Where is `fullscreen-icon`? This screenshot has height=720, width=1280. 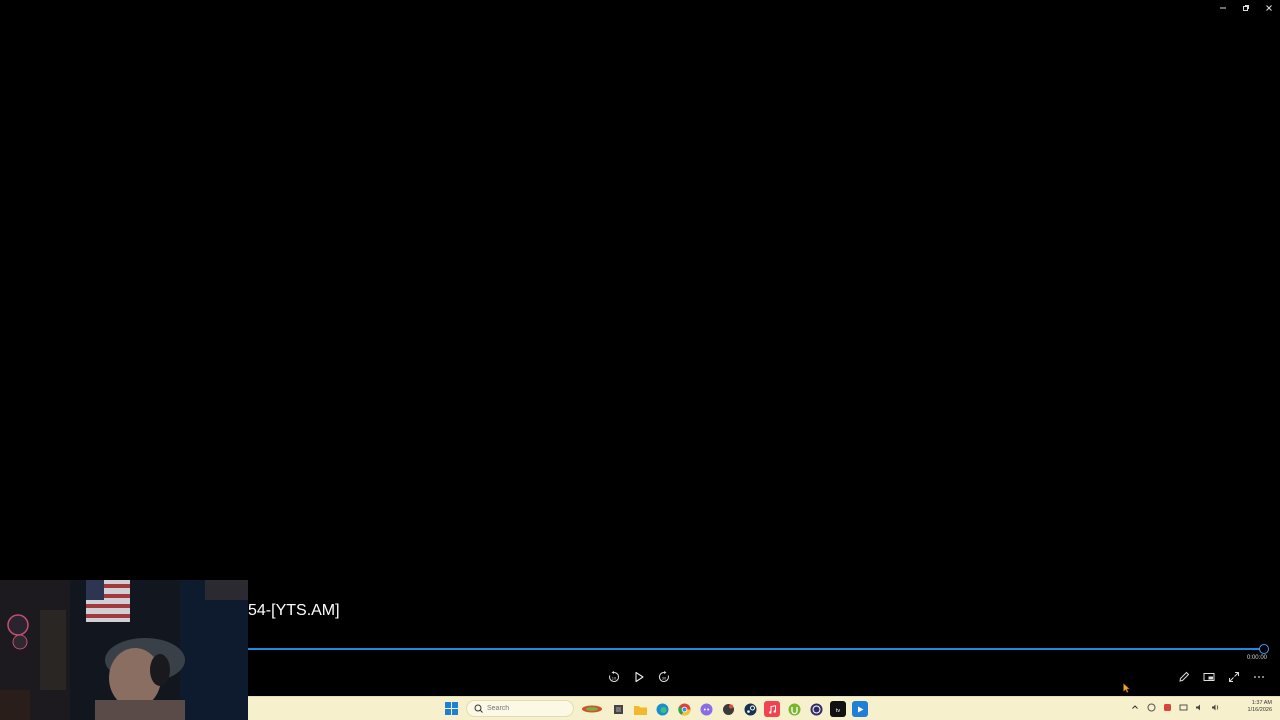
fullscreen-icon is located at coordinates (1234, 677).